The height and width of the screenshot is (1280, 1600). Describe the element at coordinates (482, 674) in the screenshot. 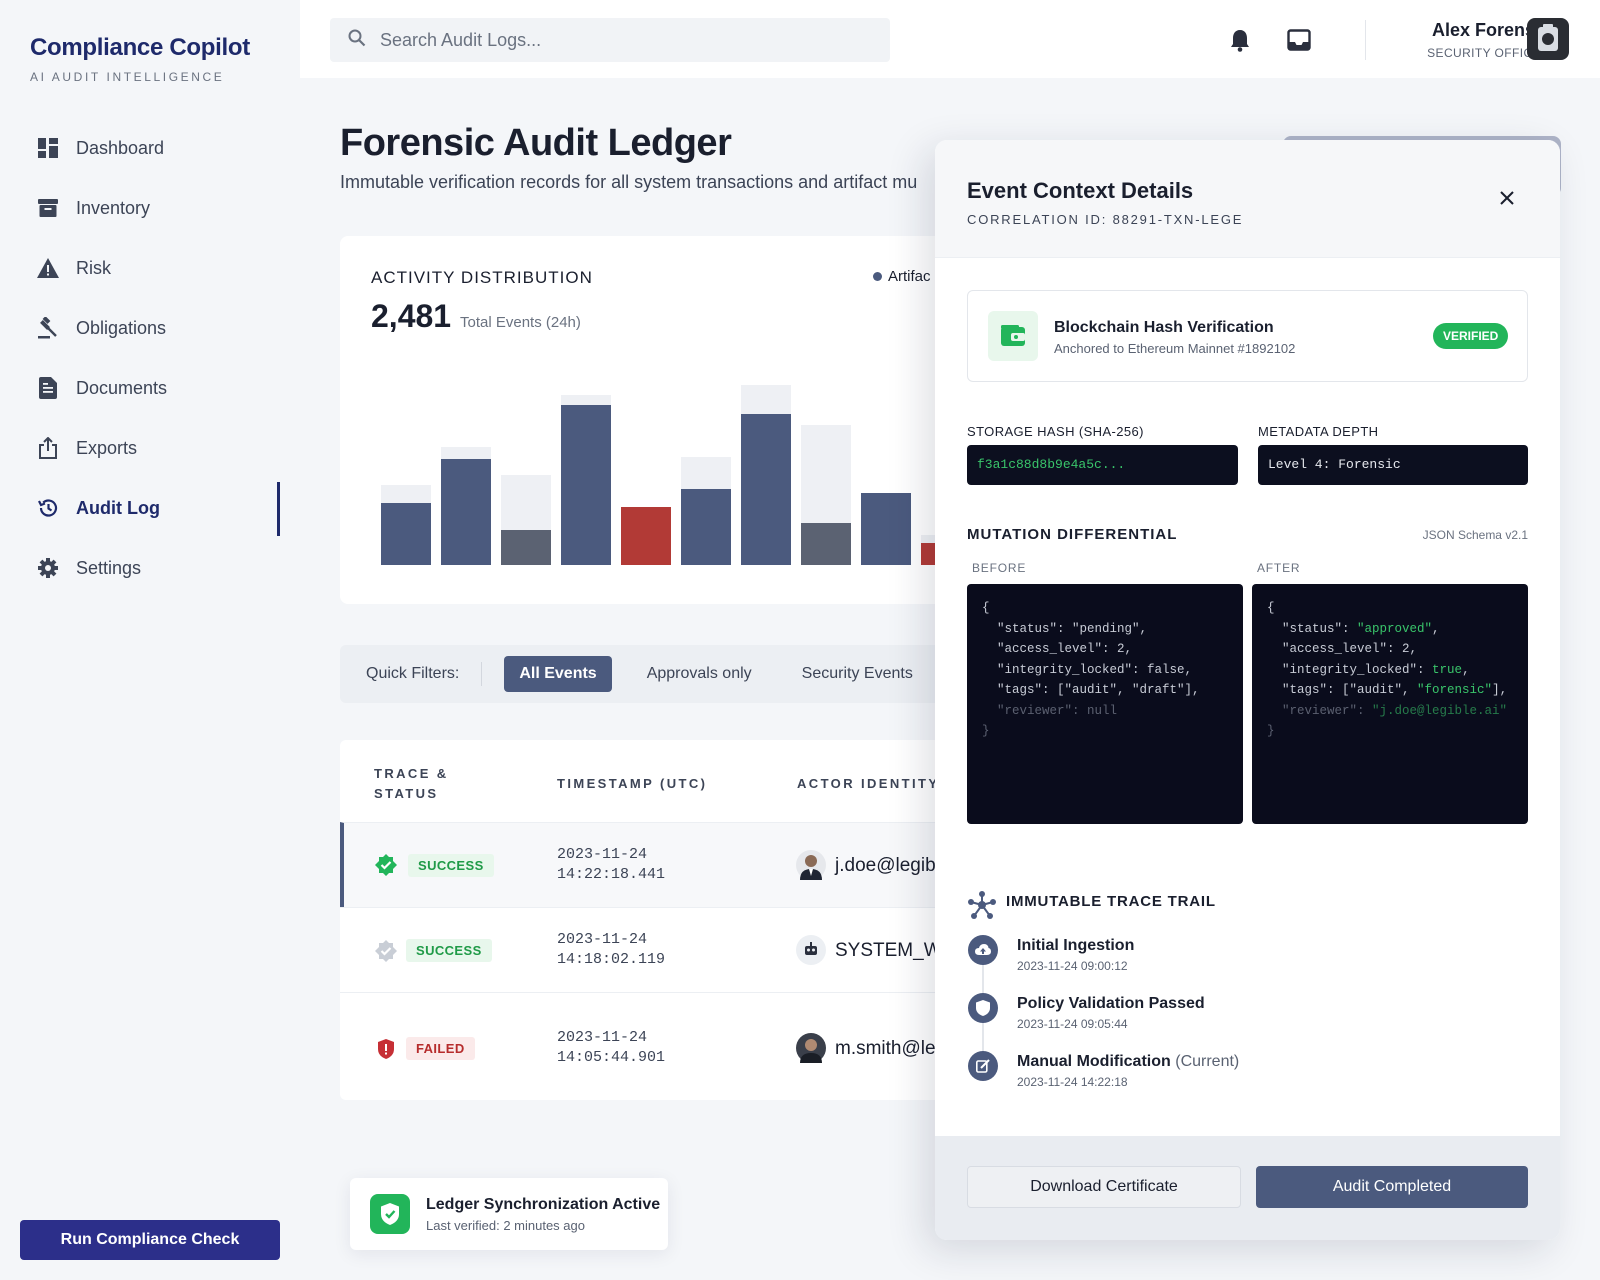

I see `filters-divider` at that location.